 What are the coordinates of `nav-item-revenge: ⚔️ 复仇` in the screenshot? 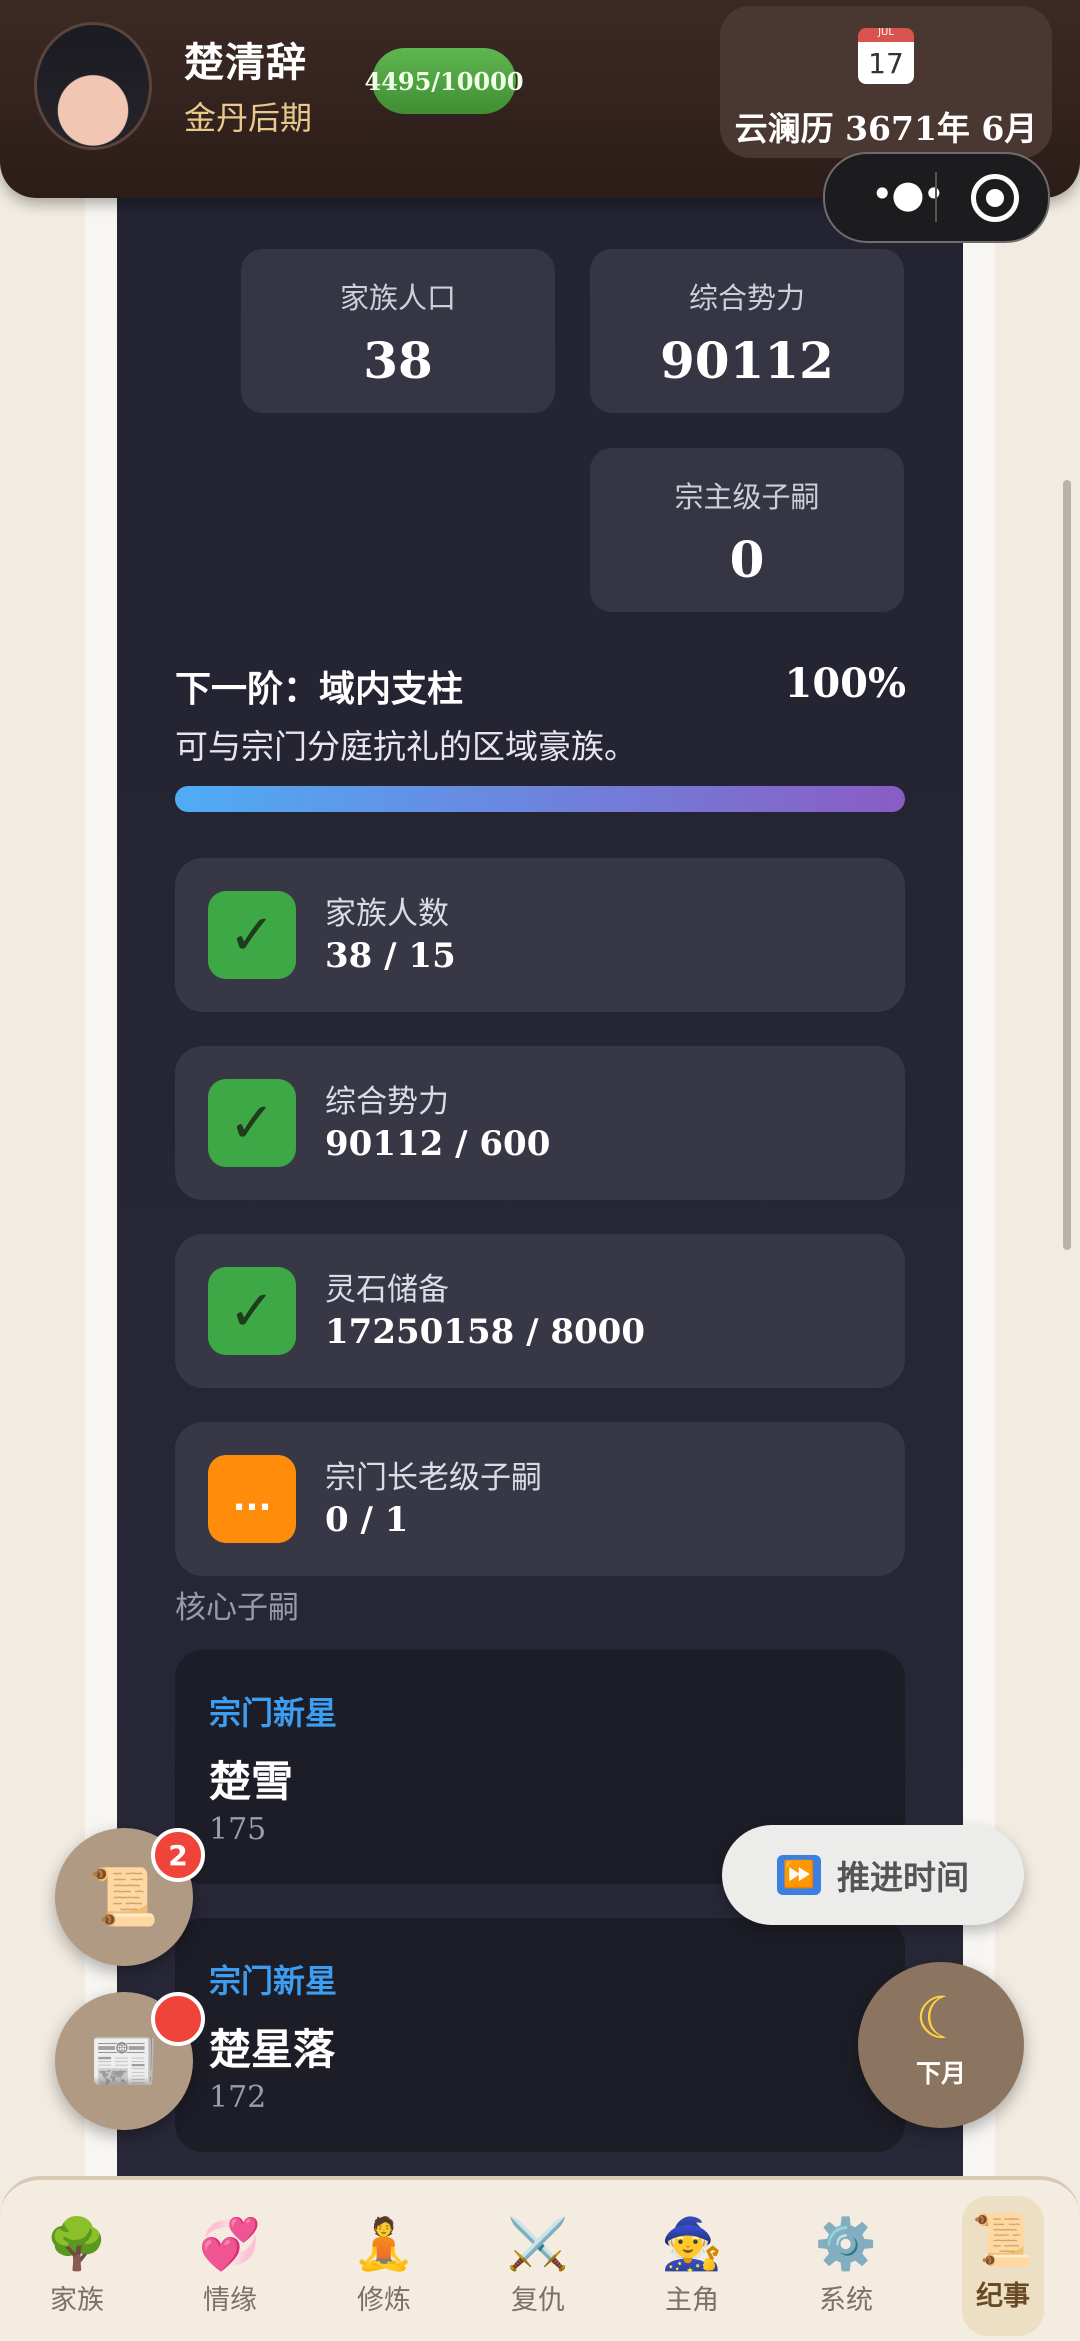 It's located at (538, 2265).